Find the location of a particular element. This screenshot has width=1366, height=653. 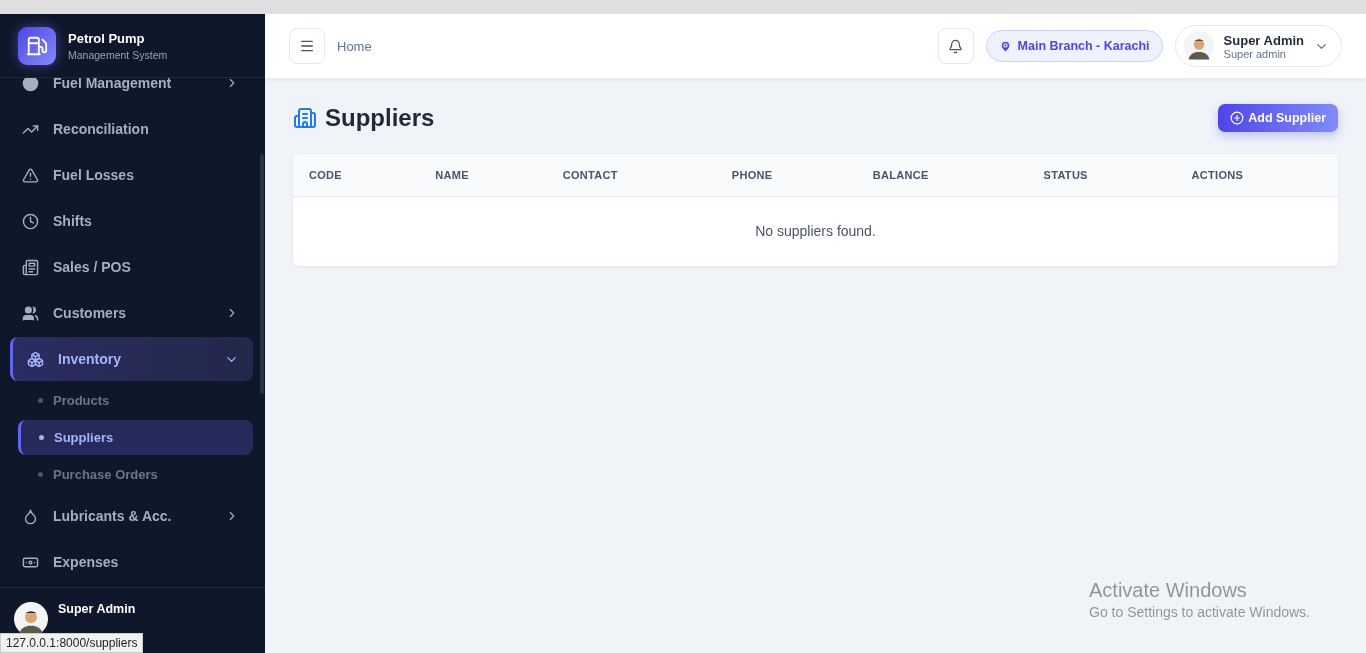

notification-button is located at coordinates (955, 46).